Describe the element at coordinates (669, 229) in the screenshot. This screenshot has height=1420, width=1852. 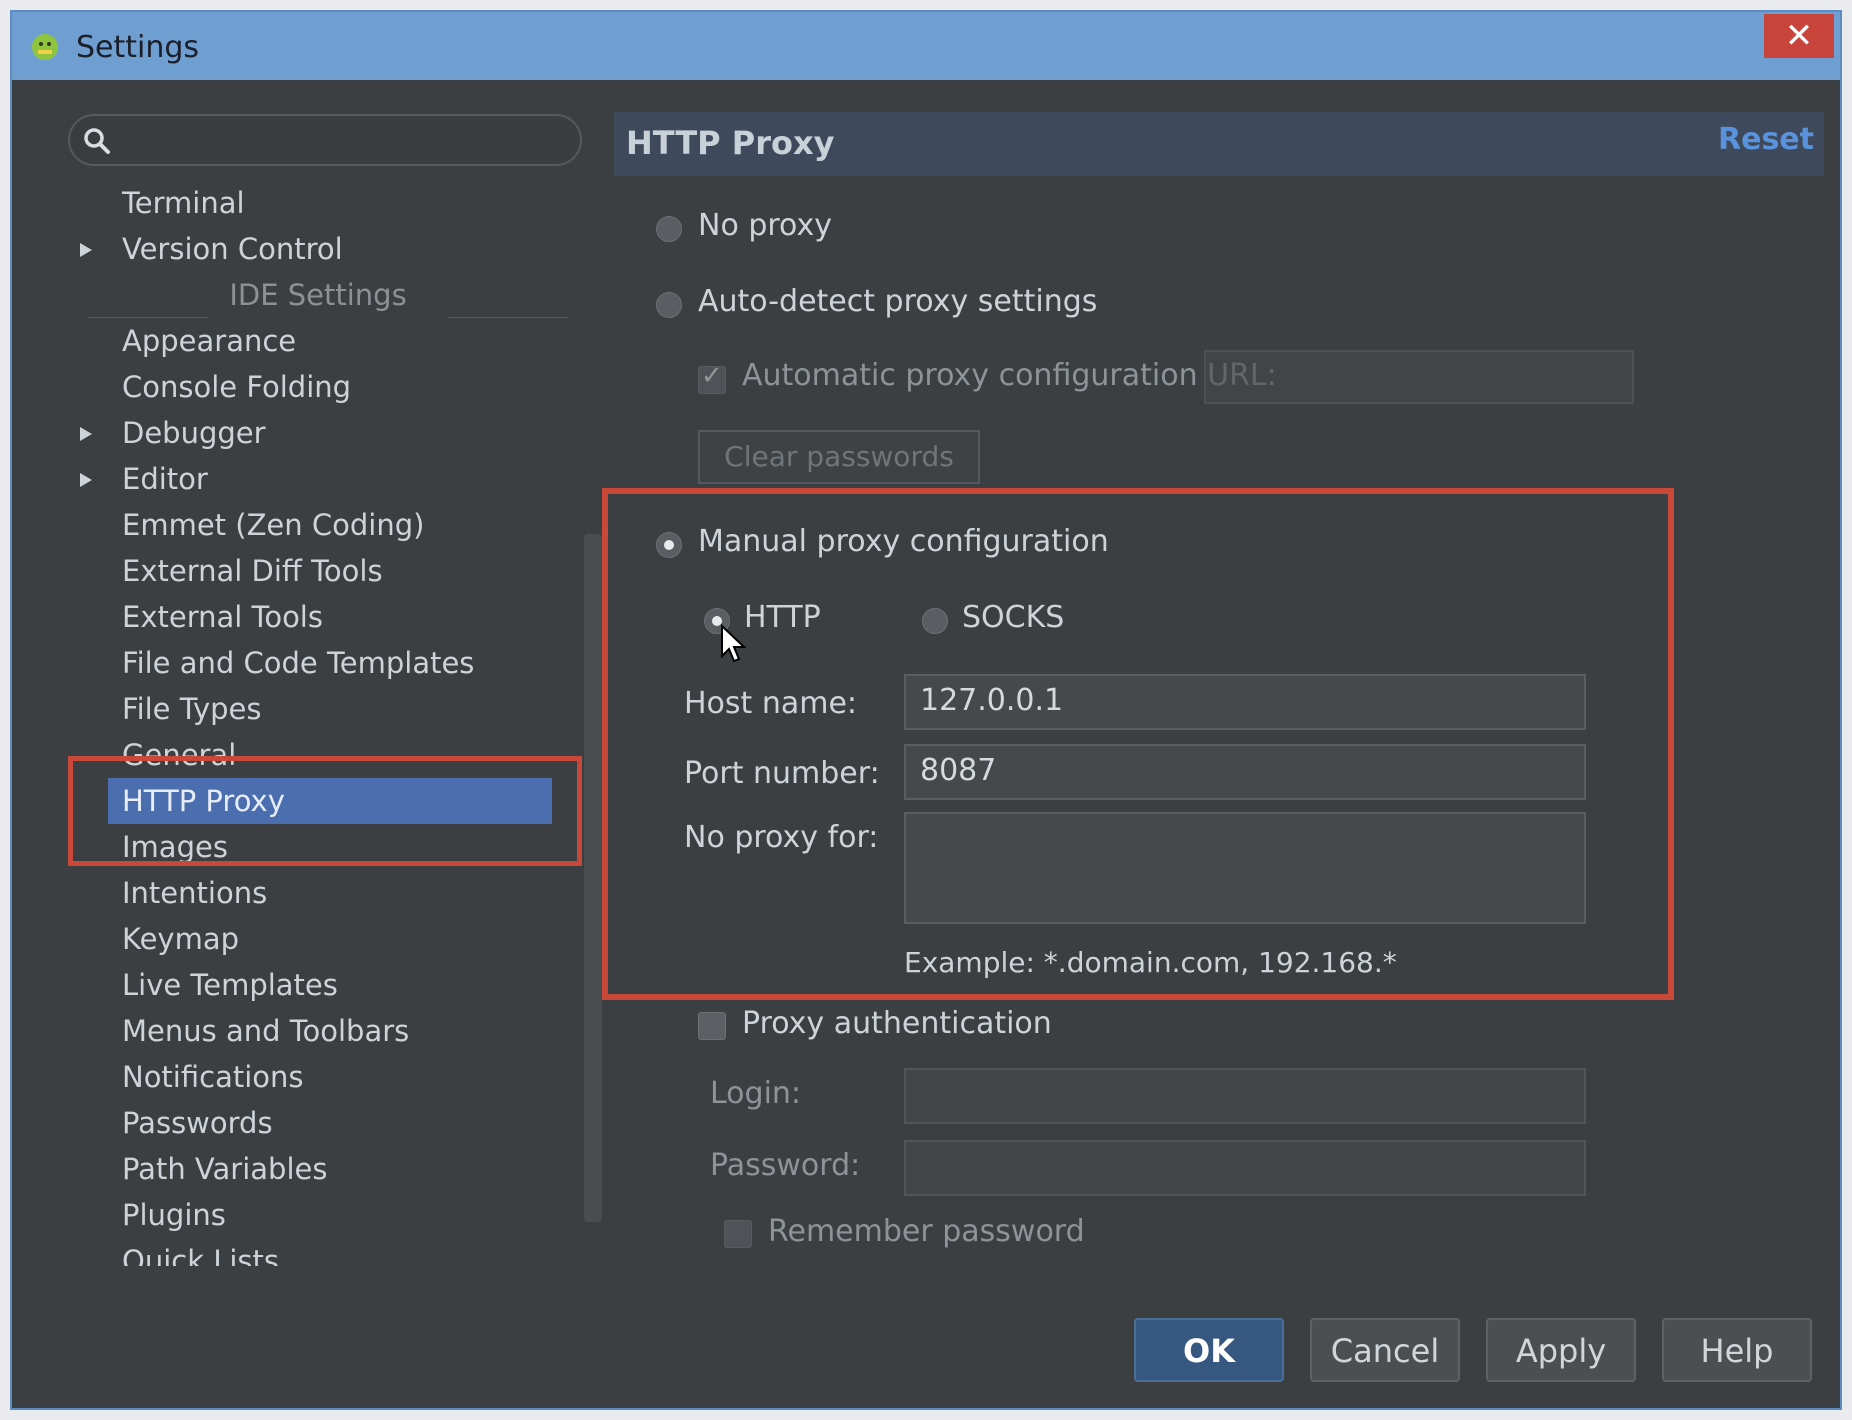
I see `no-proxy-radio` at that location.